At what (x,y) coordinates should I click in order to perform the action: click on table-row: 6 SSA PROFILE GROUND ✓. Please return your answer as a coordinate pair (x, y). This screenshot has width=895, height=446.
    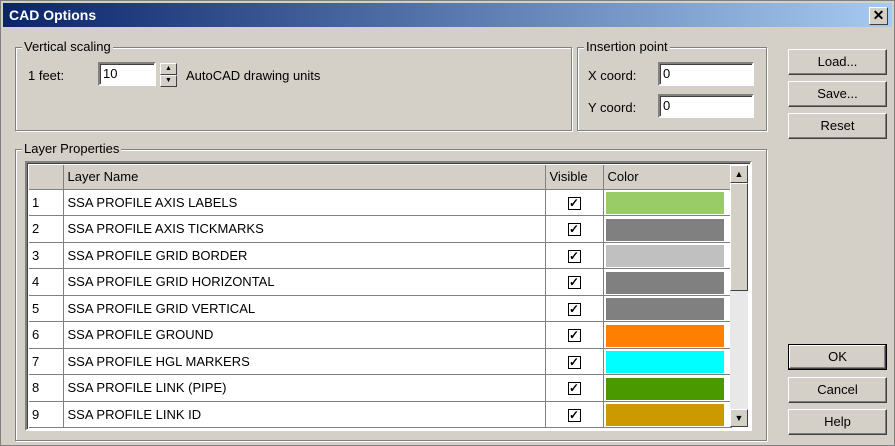
    Looking at the image, I should click on (380, 335).